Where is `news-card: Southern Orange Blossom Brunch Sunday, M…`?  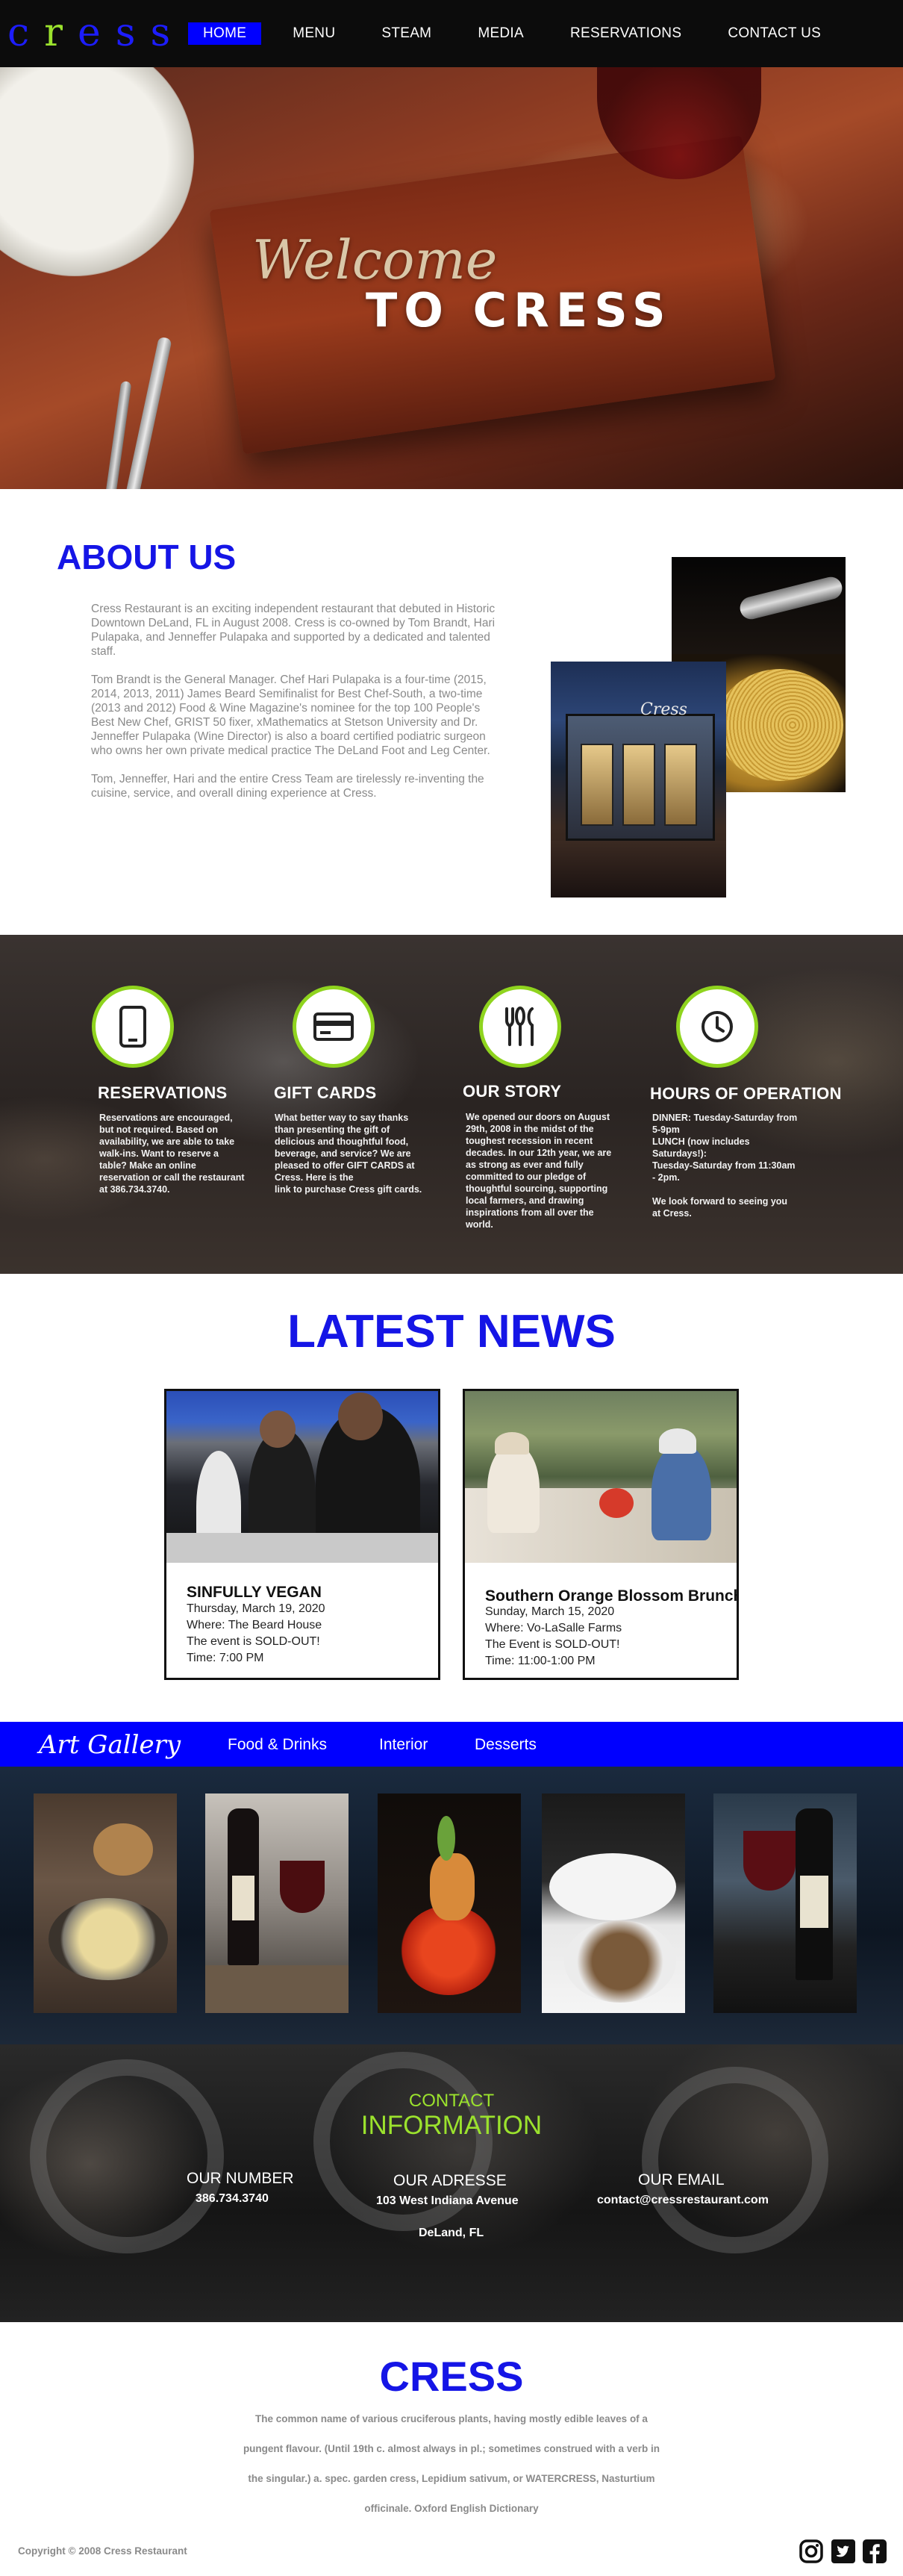
news-card: Southern Orange Blossom Brunch Sunday, M… is located at coordinates (601, 1534).